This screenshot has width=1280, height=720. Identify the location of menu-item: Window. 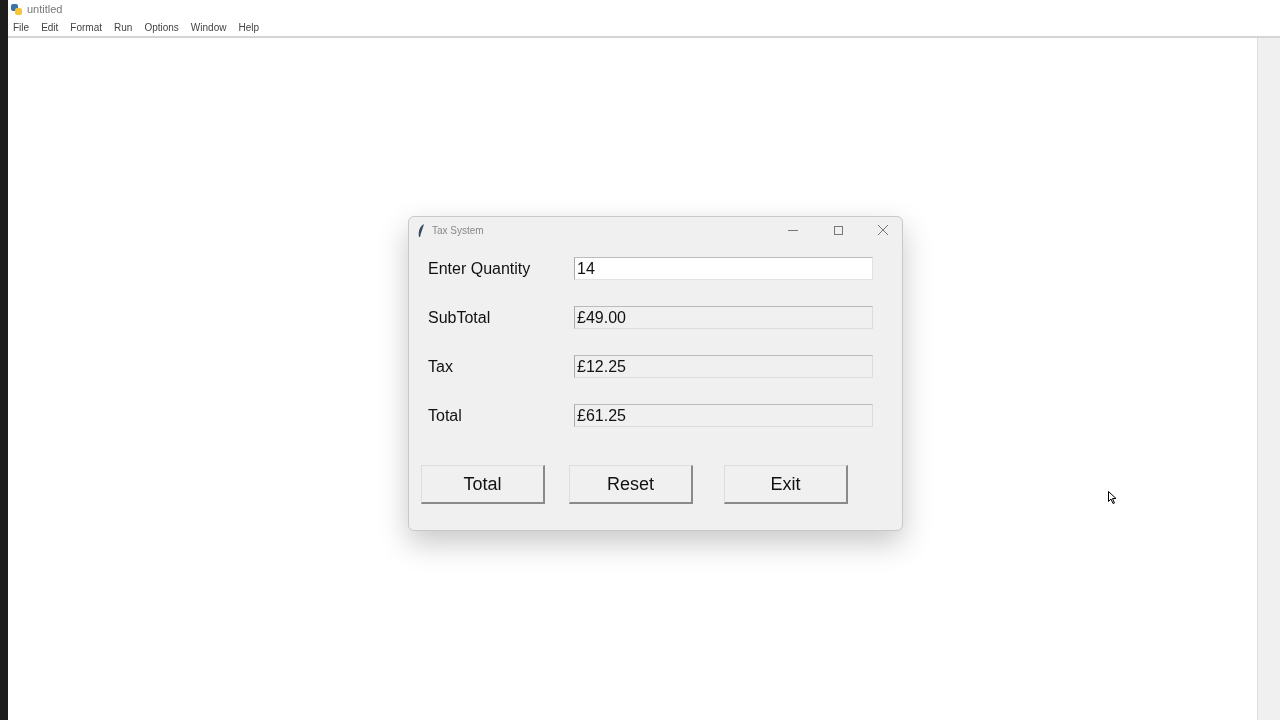
(208, 27).